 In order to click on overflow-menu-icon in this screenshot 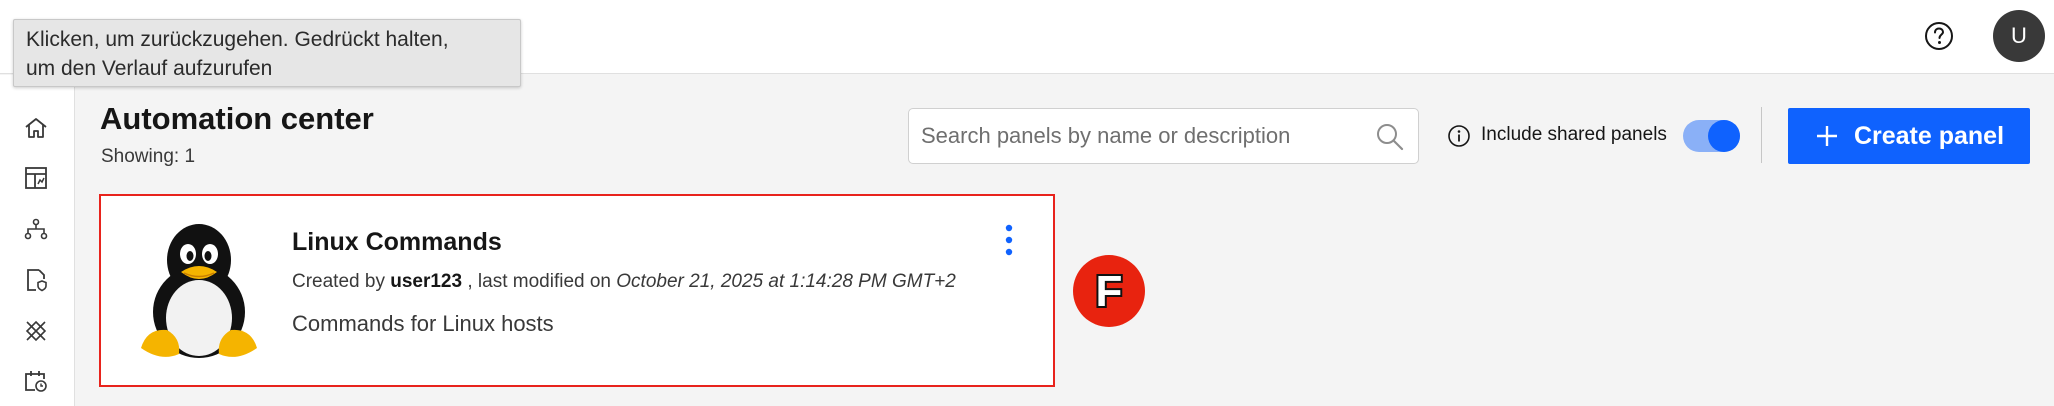, I will do `click(1009, 242)`.